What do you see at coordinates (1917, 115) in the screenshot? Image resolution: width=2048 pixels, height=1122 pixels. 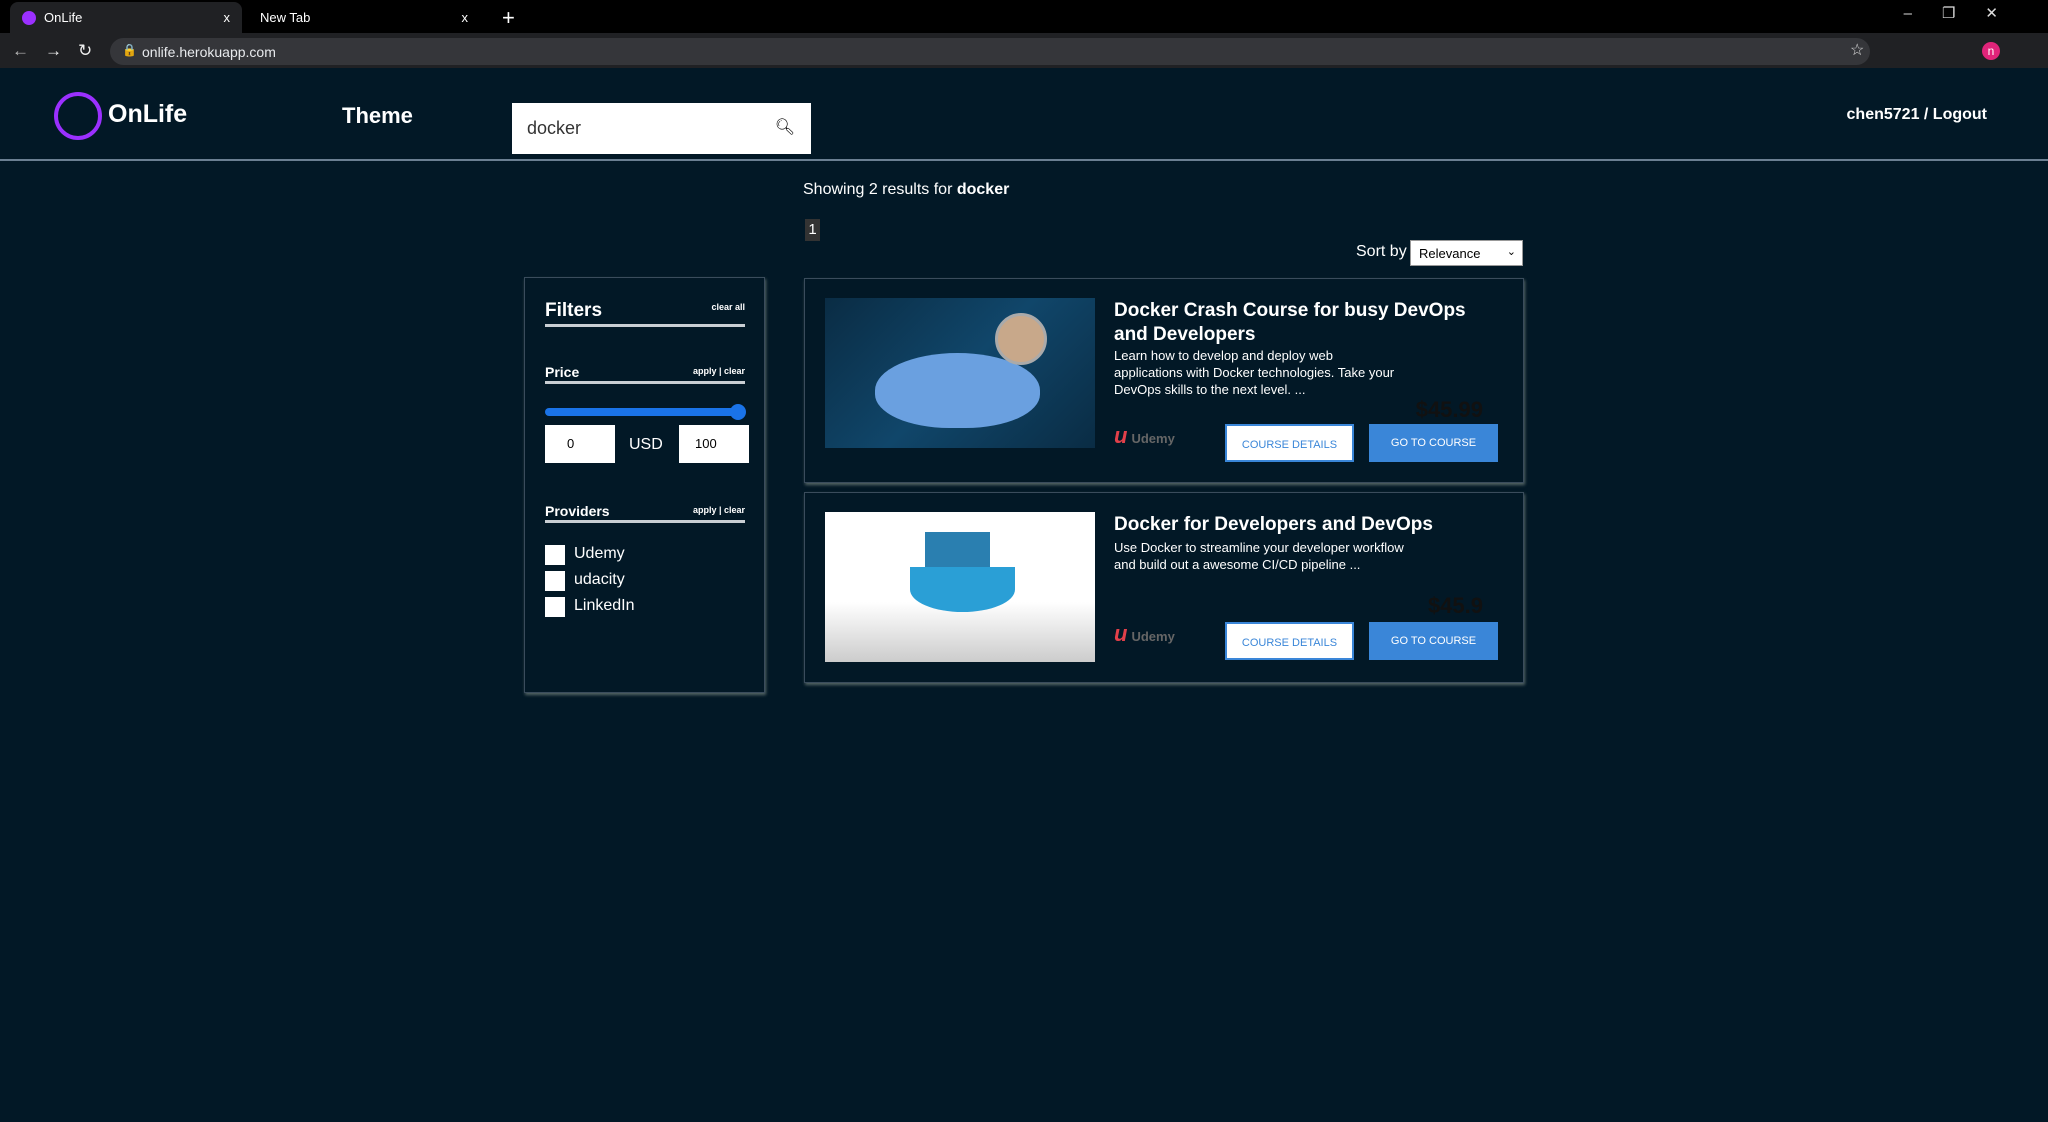 I see `user-logout-link: chen5721 / Logout` at bounding box center [1917, 115].